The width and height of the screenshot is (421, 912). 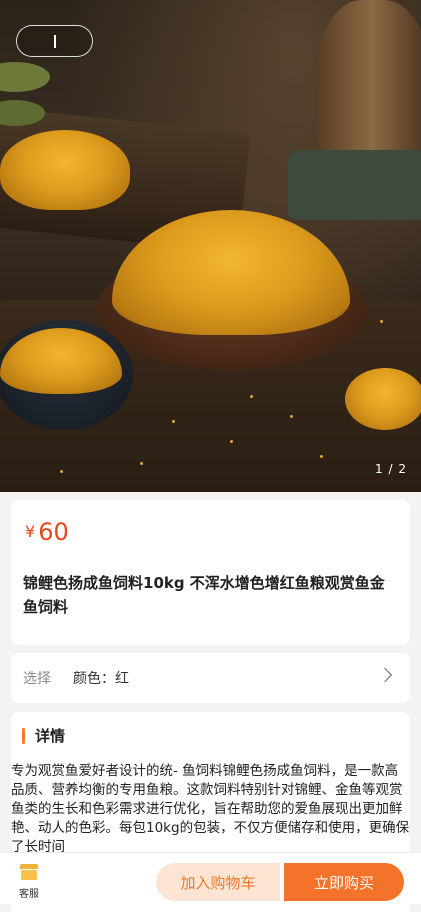 I want to click on cloth-decor, so click(x=354, y=185).